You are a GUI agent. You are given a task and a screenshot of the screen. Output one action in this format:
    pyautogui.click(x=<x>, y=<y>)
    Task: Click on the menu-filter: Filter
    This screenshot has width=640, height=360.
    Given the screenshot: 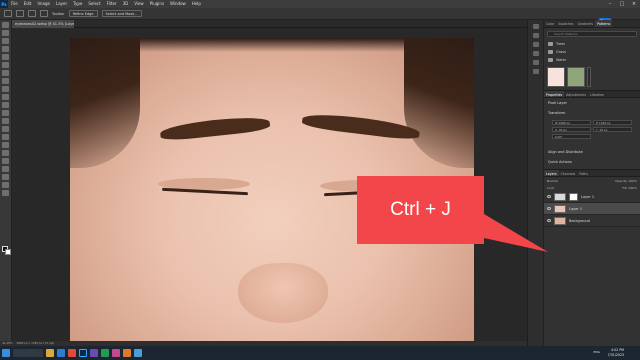 What is the action you would take?
    pyautogui.click(x=112, y=4)
    